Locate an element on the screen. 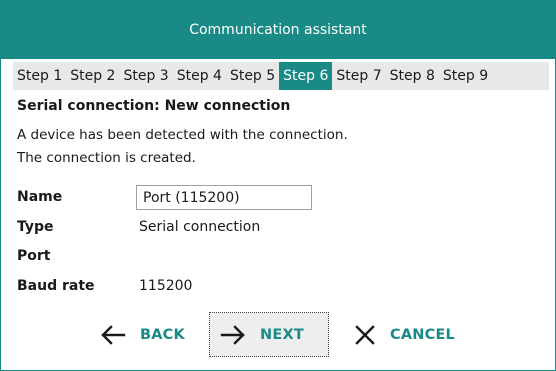 This screenshot has width=556, height=371. next-button: NEXT is located at coordinates (269, 334).